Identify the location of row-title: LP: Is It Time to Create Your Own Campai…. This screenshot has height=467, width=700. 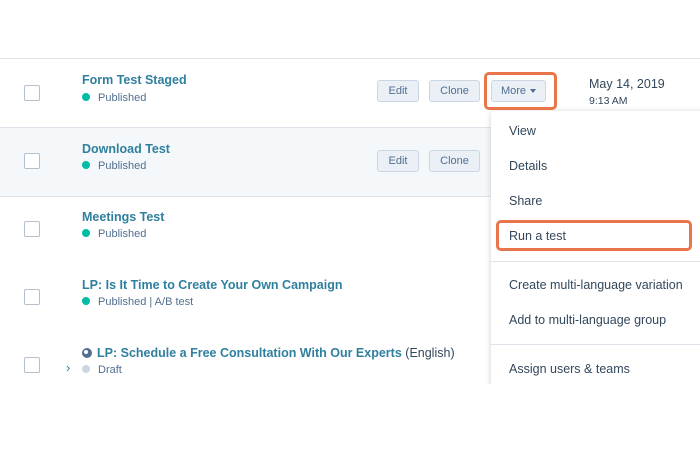
(212, 285).